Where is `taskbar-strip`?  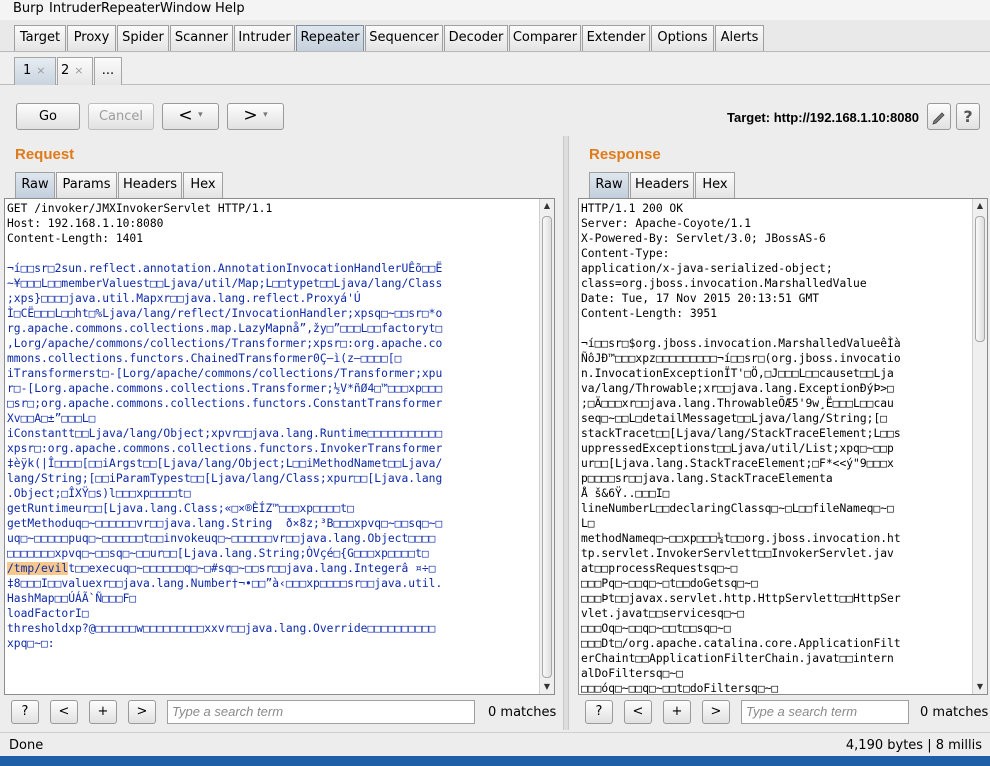 taskbar-strip is located at coordinates (495, 761).